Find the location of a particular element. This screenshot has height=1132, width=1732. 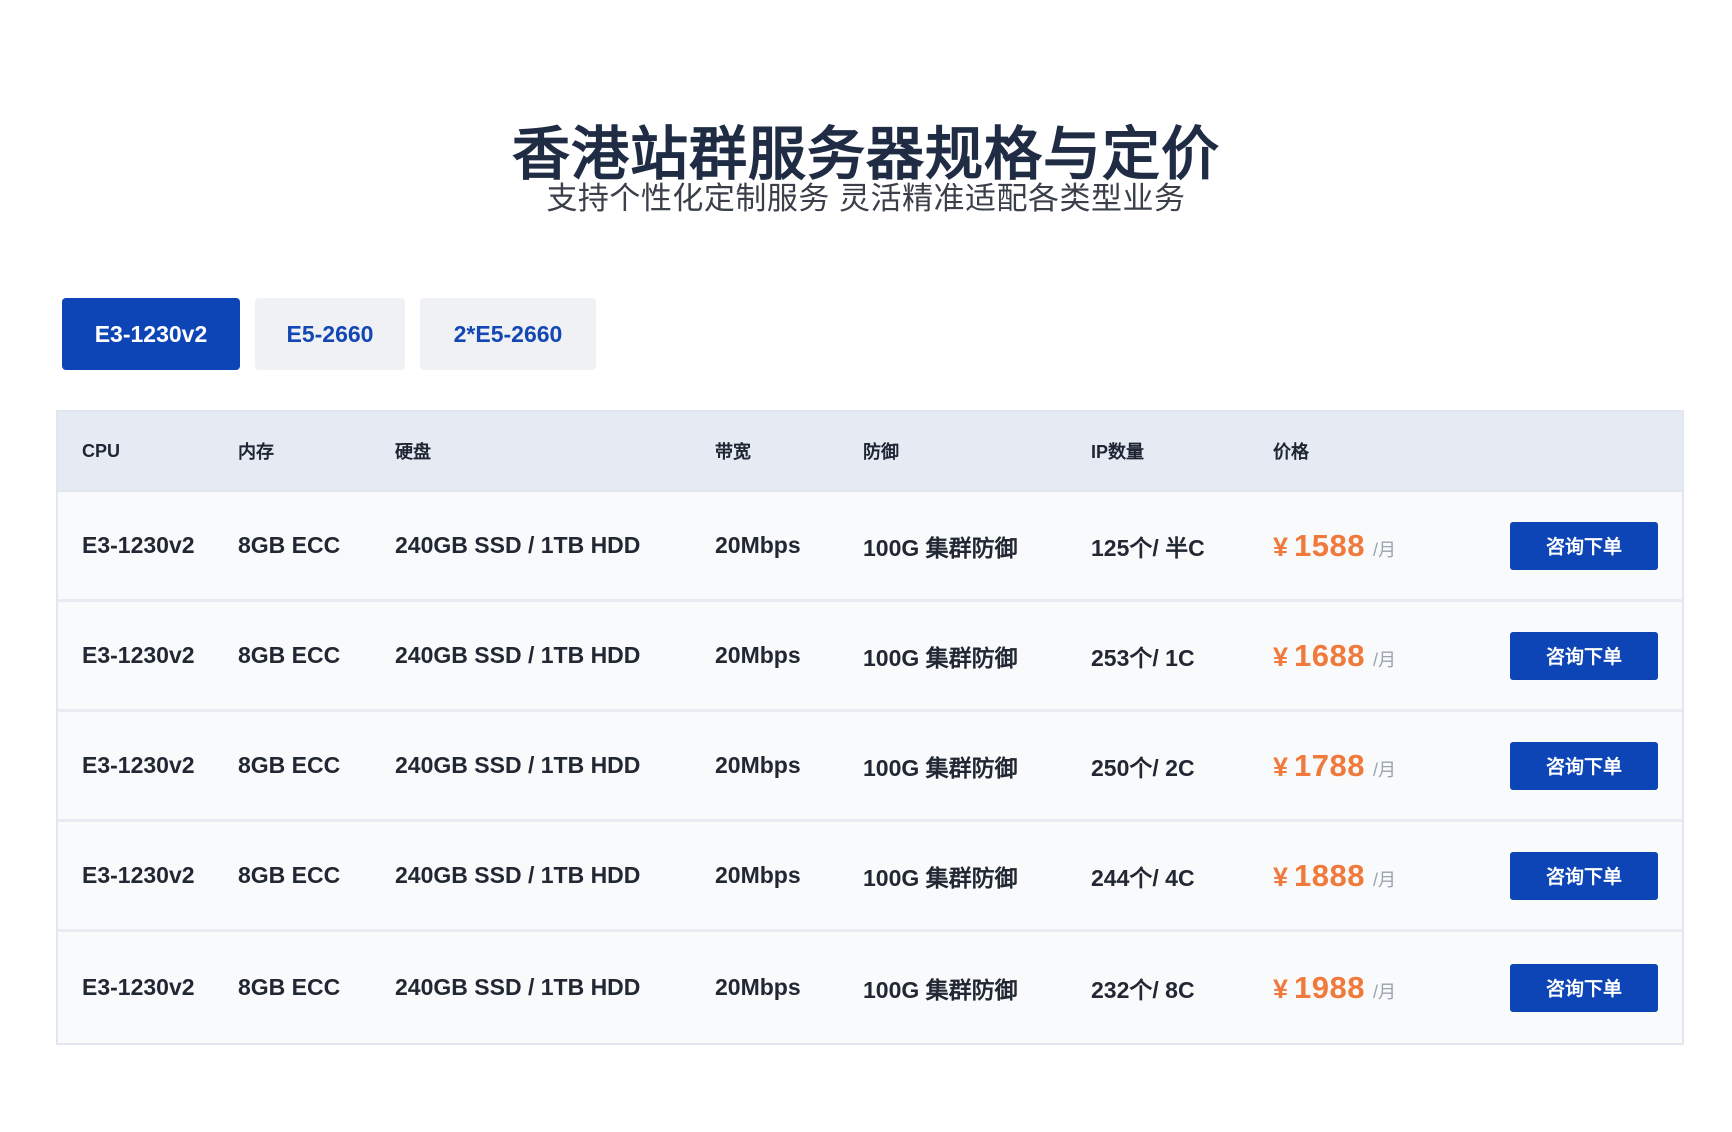

price: ¥ 1588 /月 is located at coordinates (1378, 546).